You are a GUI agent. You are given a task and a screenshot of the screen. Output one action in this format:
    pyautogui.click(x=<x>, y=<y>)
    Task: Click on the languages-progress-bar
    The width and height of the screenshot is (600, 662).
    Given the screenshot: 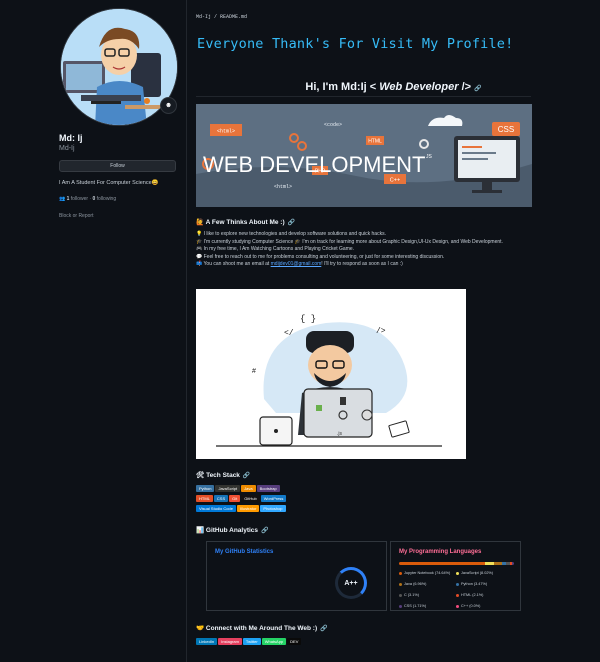 What is the action you would take?
    pyautogui.click(x=456, y=563)
    